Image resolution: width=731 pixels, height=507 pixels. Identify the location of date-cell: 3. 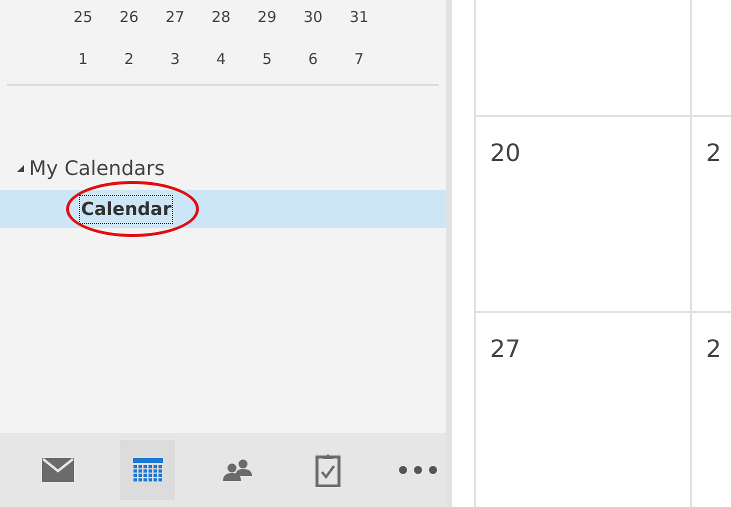
(175, 59).